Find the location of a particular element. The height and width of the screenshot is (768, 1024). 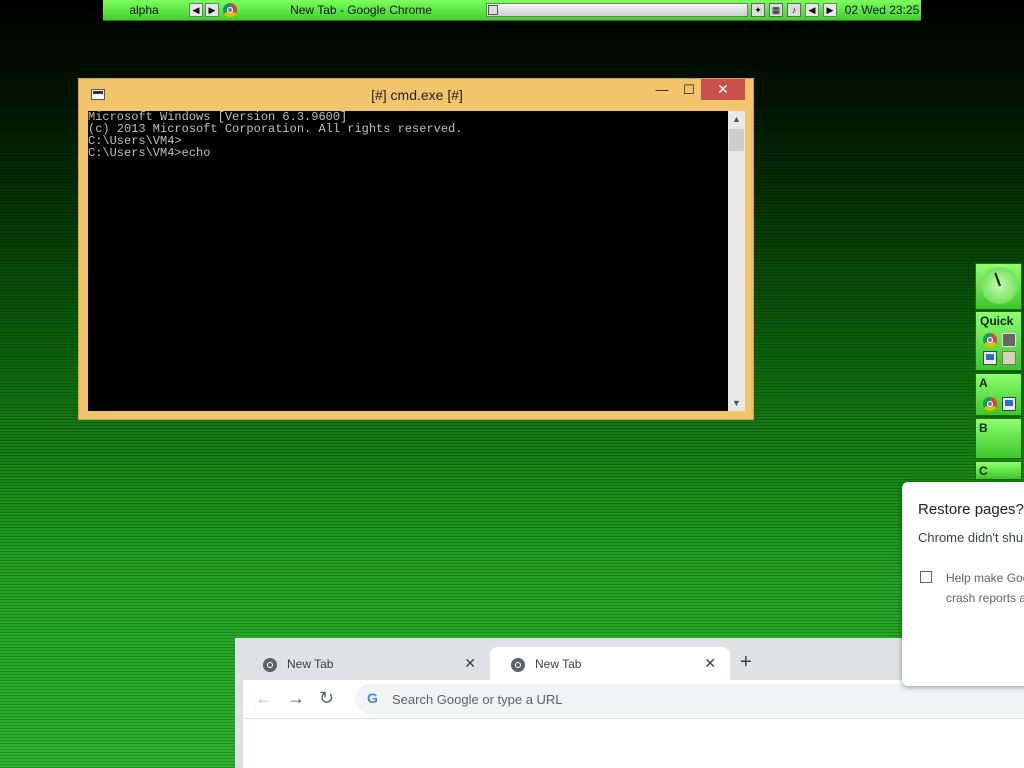

minimize-button: — is located at coordinates (662, 89).